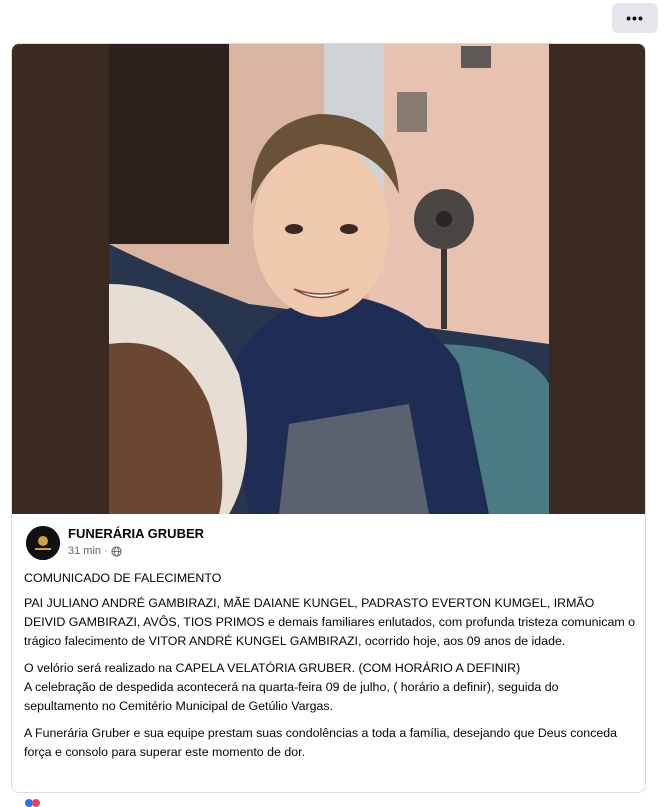 The width and height of the screenshot is (668, 807). Describe the element at coordinates (136, 533) in the screenshot. I see `page-name: FUNERÁRIA GRUBER` at that location.